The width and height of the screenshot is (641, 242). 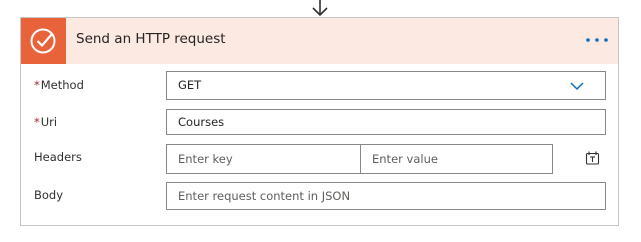 What do you see at coordinates (386, 85) in the screenshot?
I see `method-dropdown: GET` at bounding box center [386, 85].